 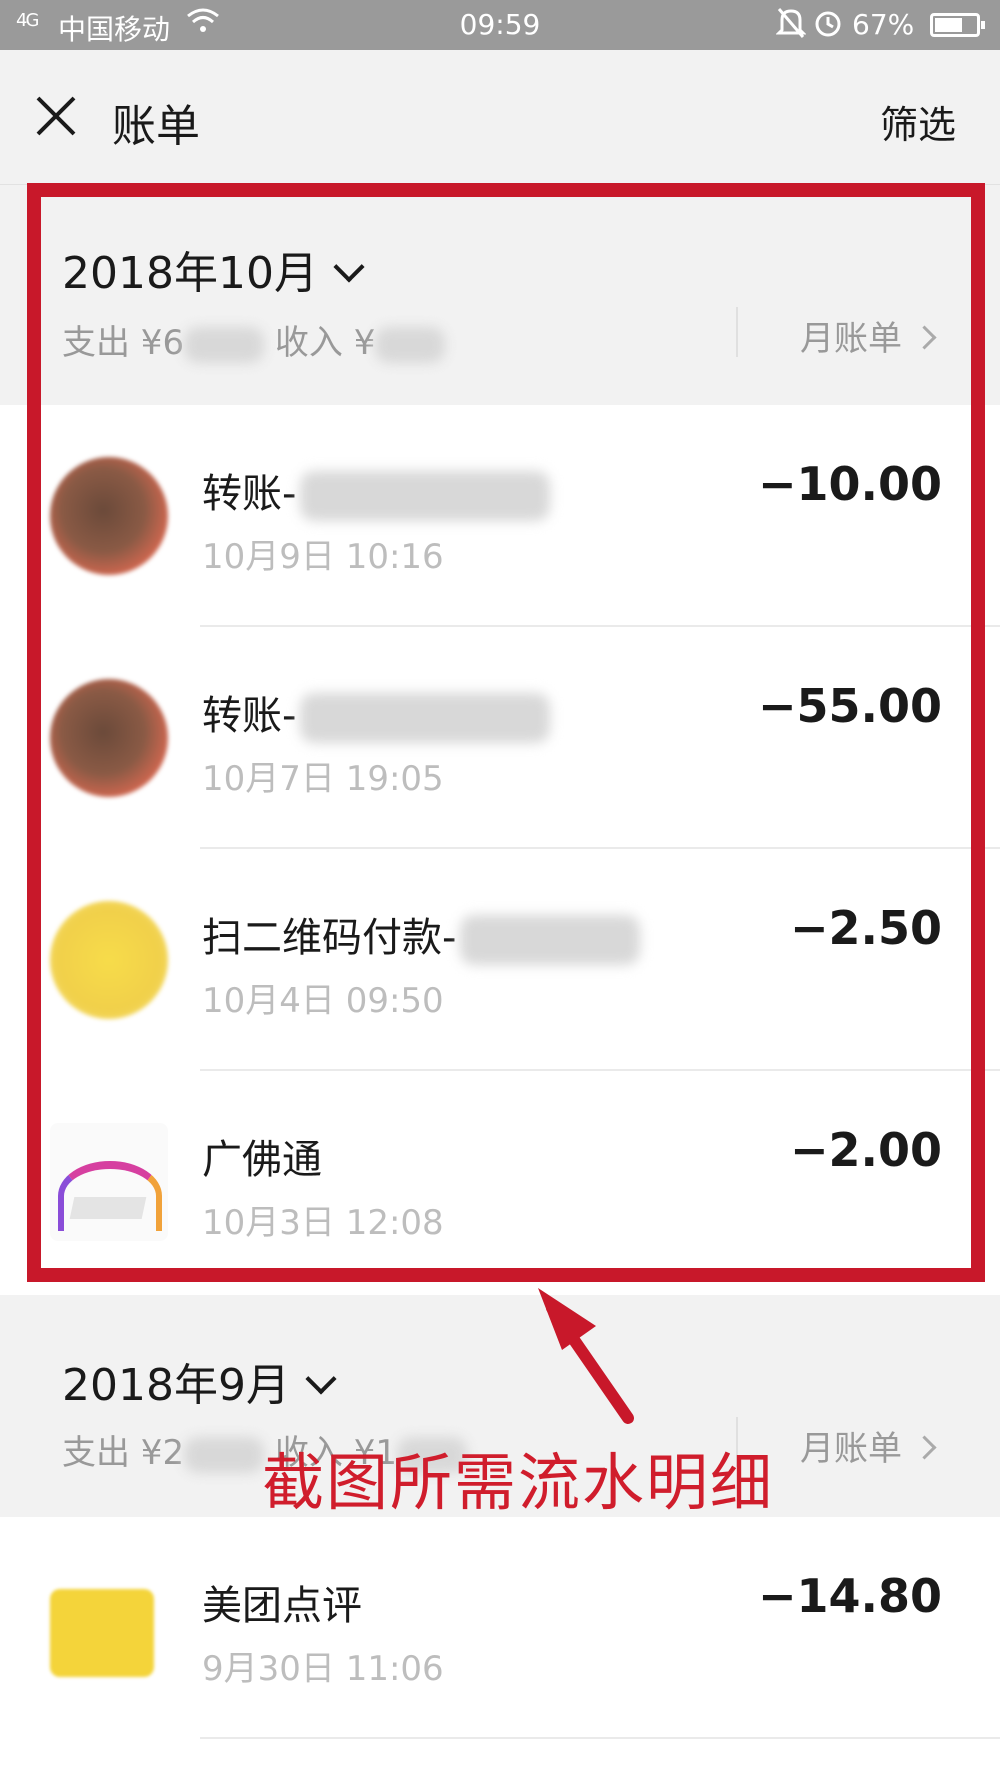 I want to click on transaction-amount: −2.50, so click(x=865, y=928).